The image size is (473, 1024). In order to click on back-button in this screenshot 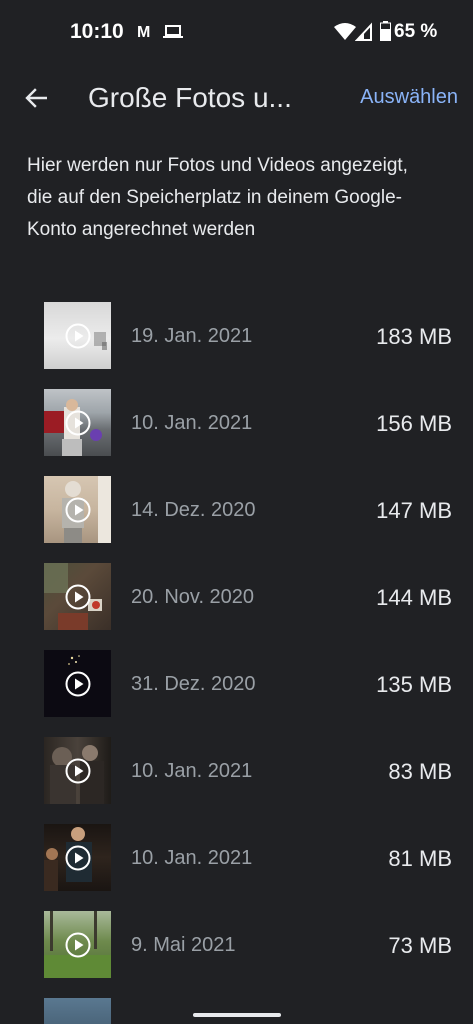, I will do `click(36, 98)`.